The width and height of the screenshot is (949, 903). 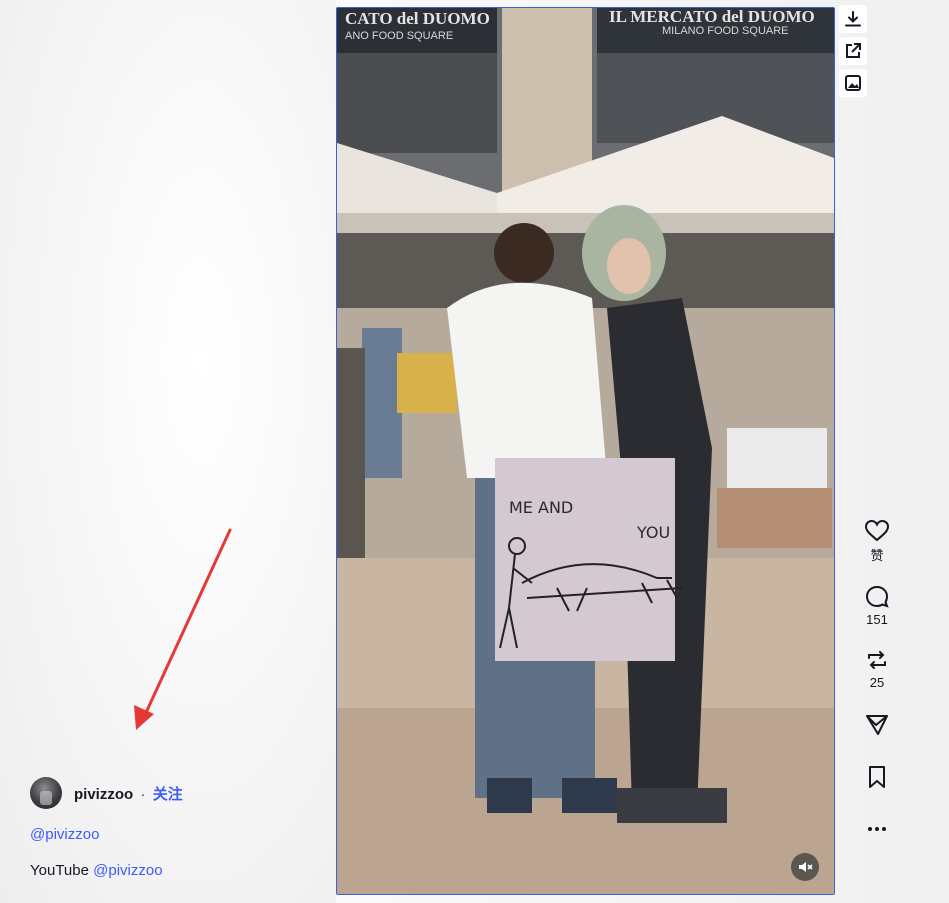 I want to click on download-button, so click(x=853, y=19).